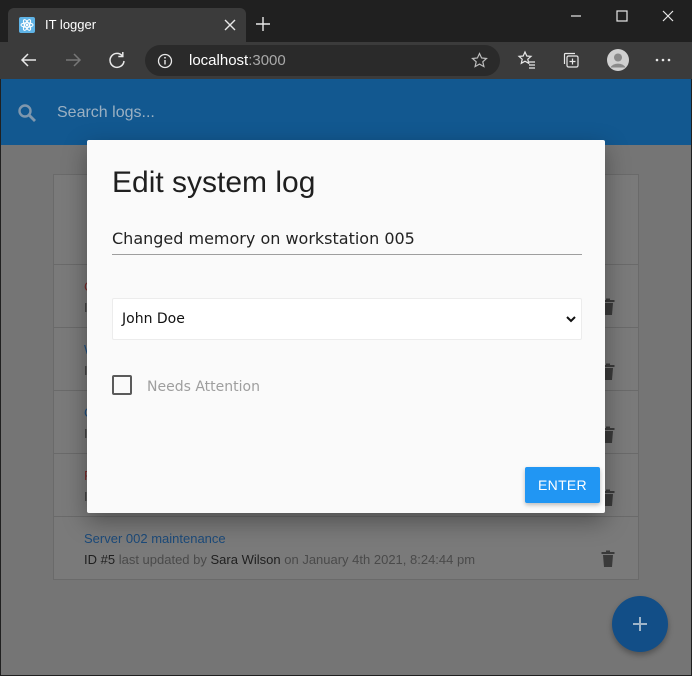 This screenshot has height=676, width=692. Describe the element at coordinates (71, 24) in the screenshot. I see `tab-title: IT logger` at that location.